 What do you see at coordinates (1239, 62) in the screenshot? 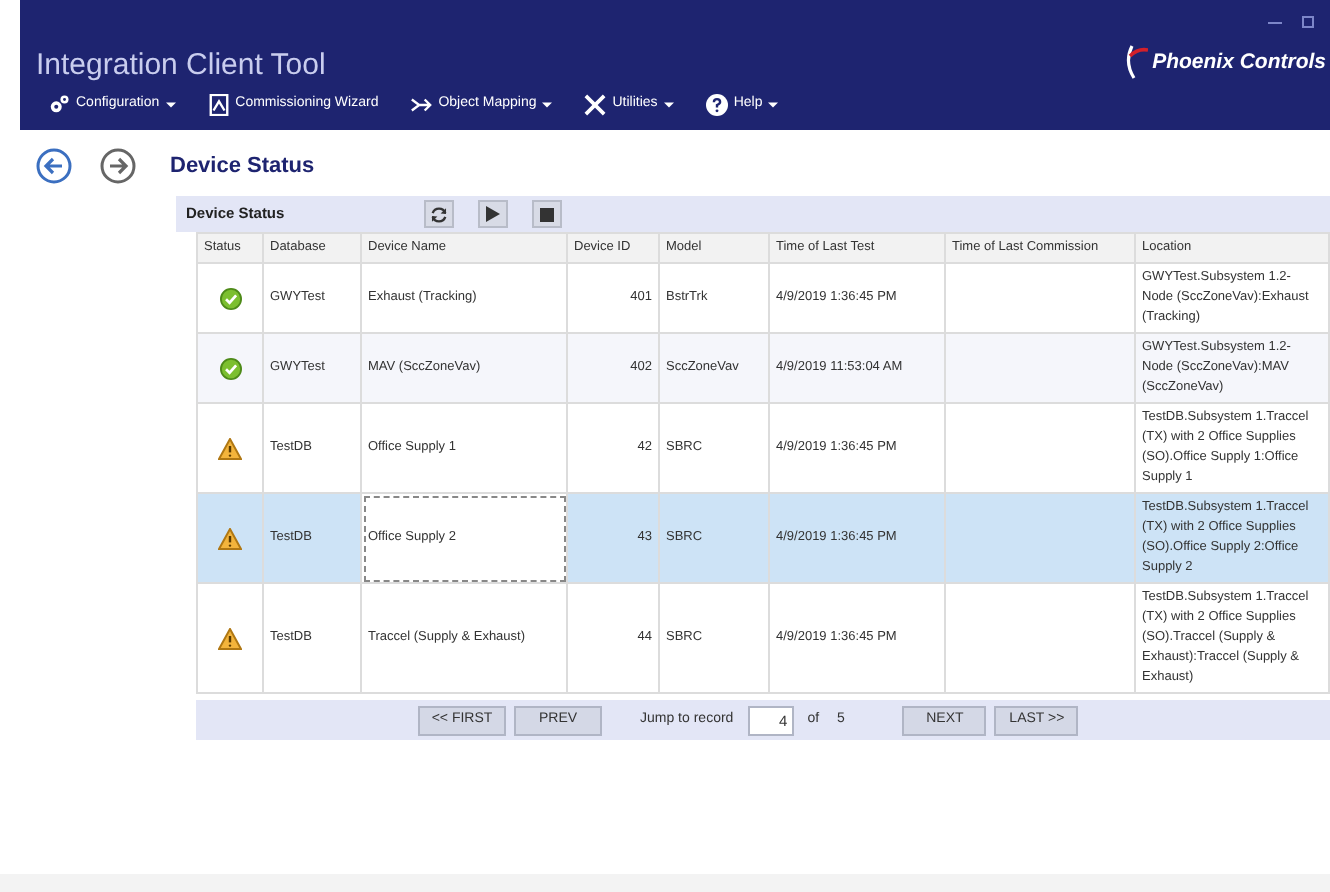
I see `logo: Phoenix Controls` at bounding box center [1239, 62].